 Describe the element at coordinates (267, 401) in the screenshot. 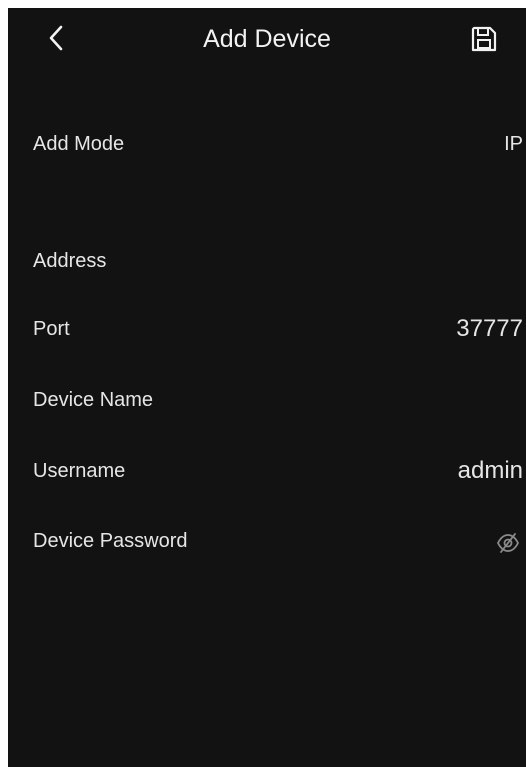

I see `device-name-row: Device Name` at that location.